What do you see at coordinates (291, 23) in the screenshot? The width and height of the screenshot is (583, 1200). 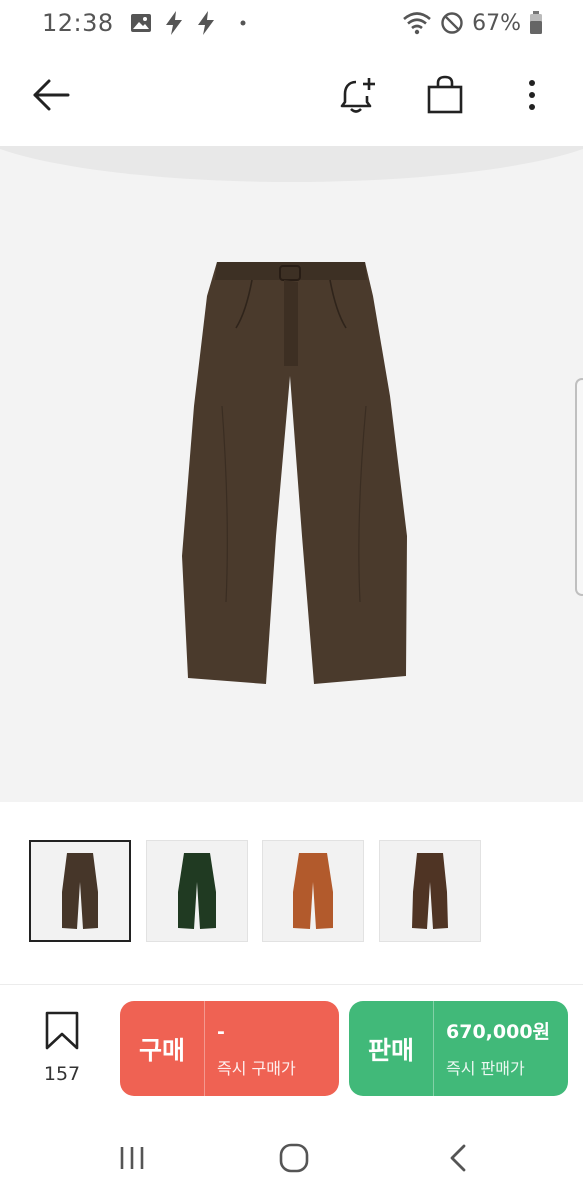 I see `status-bar: 12:38 67%` at bounding box center [291, 23].